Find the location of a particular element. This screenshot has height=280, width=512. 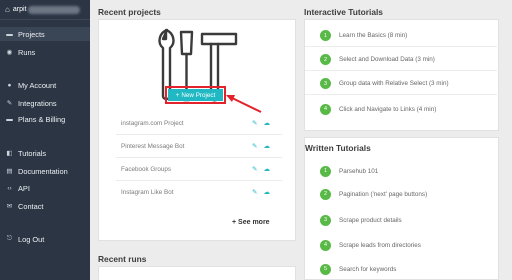

tutorial-item: 4 Scrape leads from directories is located at coordinates (401, 245).